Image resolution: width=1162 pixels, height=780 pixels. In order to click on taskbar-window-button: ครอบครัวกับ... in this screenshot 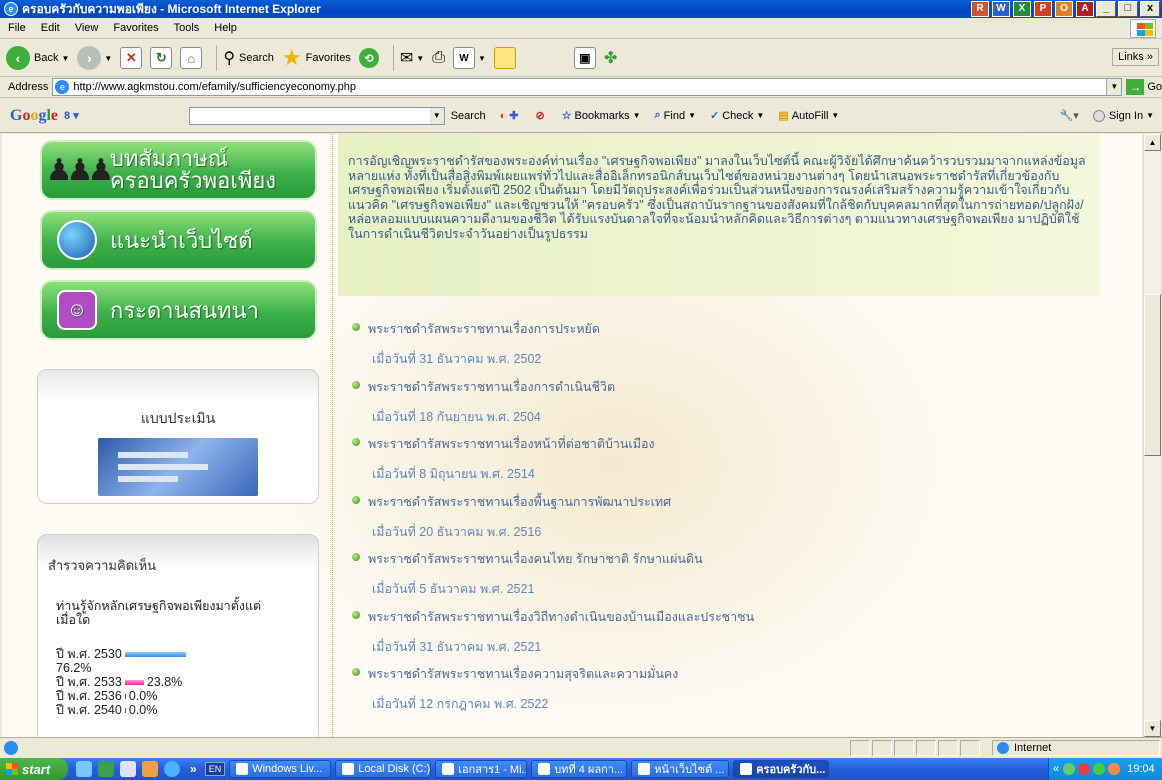, I will do `click(781, 769)`.